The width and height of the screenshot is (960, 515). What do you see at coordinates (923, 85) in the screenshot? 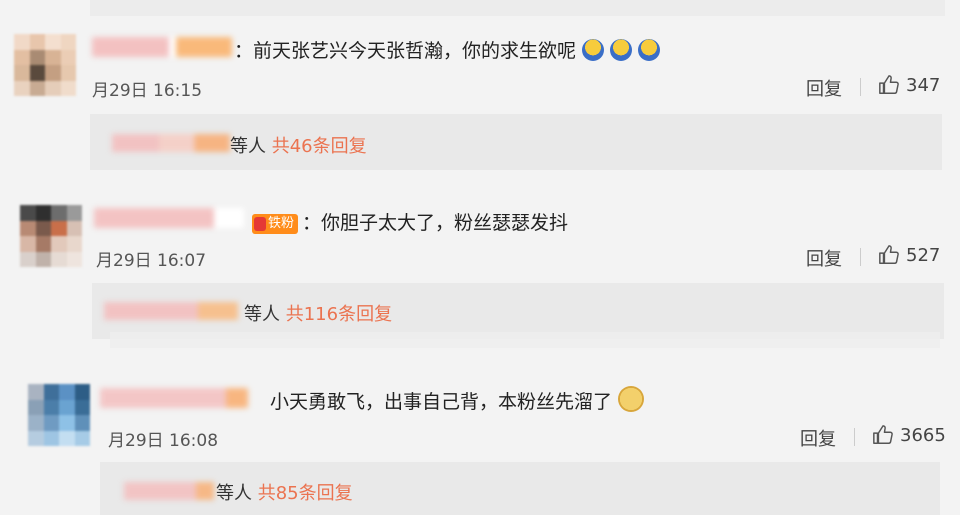
I see `like-count: 347` at bounding box center [923, 85].